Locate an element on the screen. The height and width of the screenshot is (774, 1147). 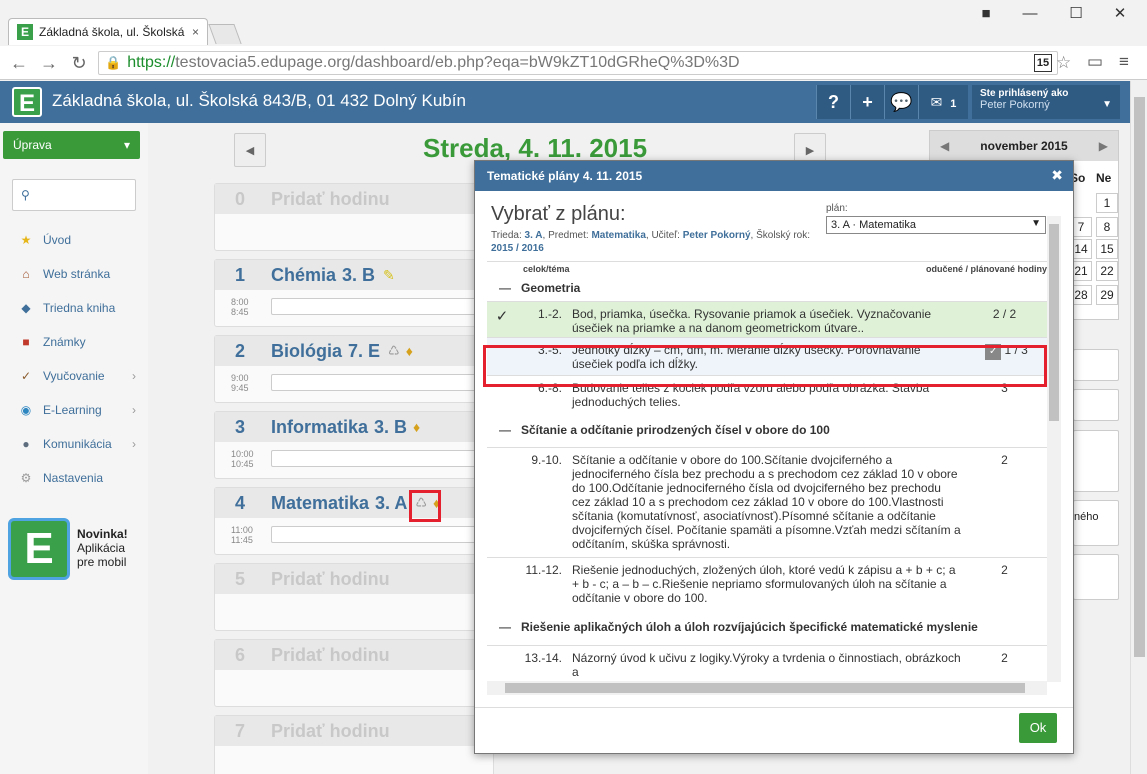
info-subject: Matematika is located at coordinates (618, 235).